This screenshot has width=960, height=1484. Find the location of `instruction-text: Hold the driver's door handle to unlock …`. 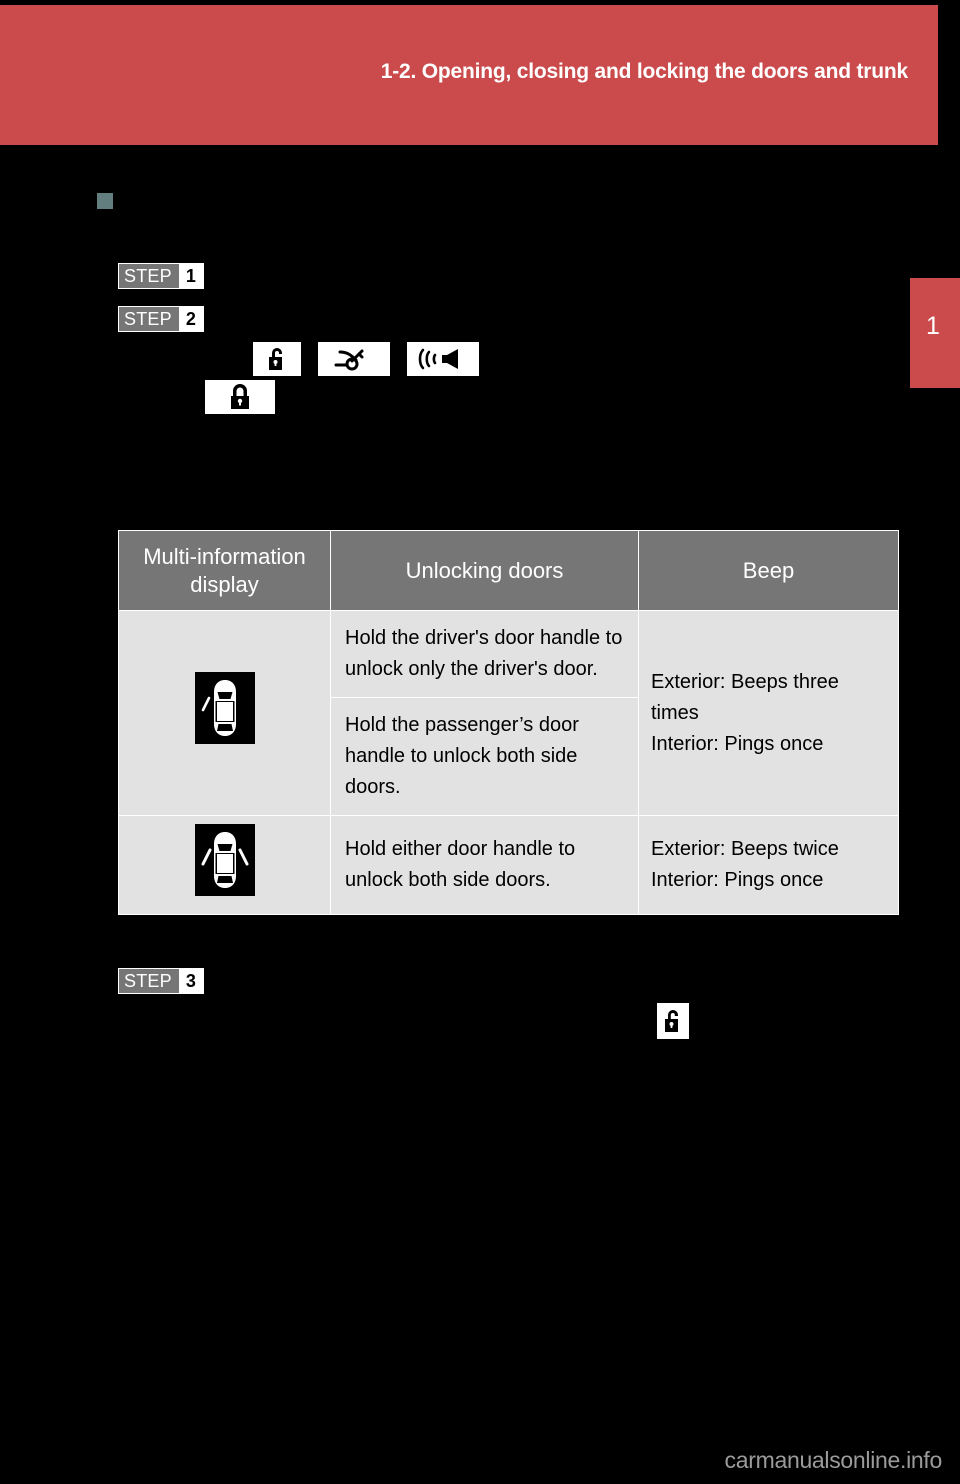

instruction-text: Hold the driver's door handle to unlock … is located at coordinates (484, 654).